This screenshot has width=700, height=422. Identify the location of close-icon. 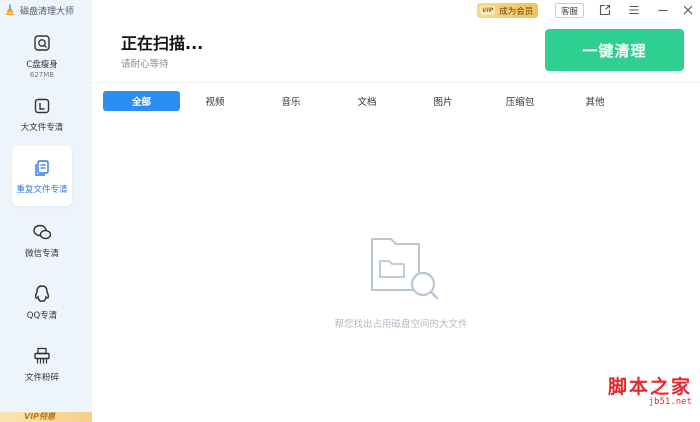
(688, 10).